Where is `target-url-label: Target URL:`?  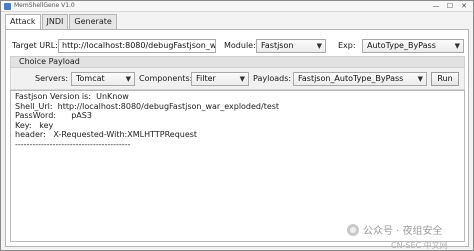 target-url-label: Target URL: is located at coordinates (35, 45).